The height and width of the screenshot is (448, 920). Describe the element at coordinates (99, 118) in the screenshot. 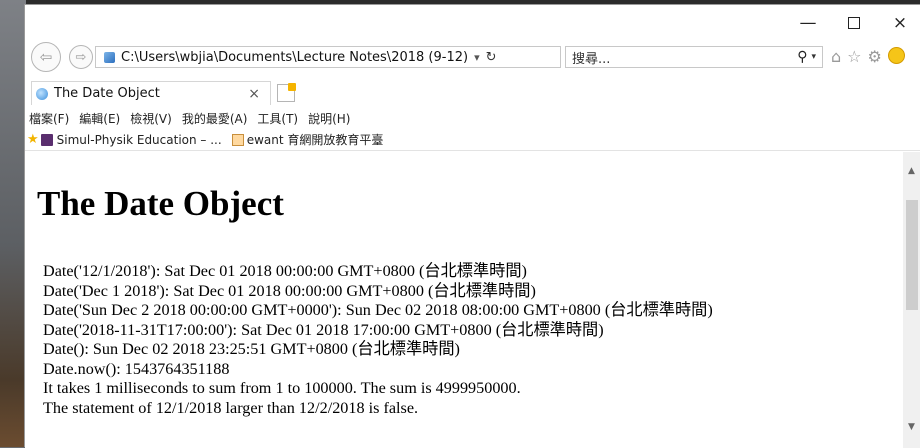

I see `menu-edit: 編輯(E)` at that location.